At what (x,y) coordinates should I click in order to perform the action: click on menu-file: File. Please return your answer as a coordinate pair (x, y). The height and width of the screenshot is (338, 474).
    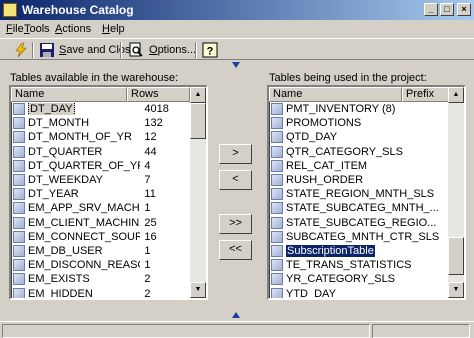
    Looking at the image, I should click on (15, 29).